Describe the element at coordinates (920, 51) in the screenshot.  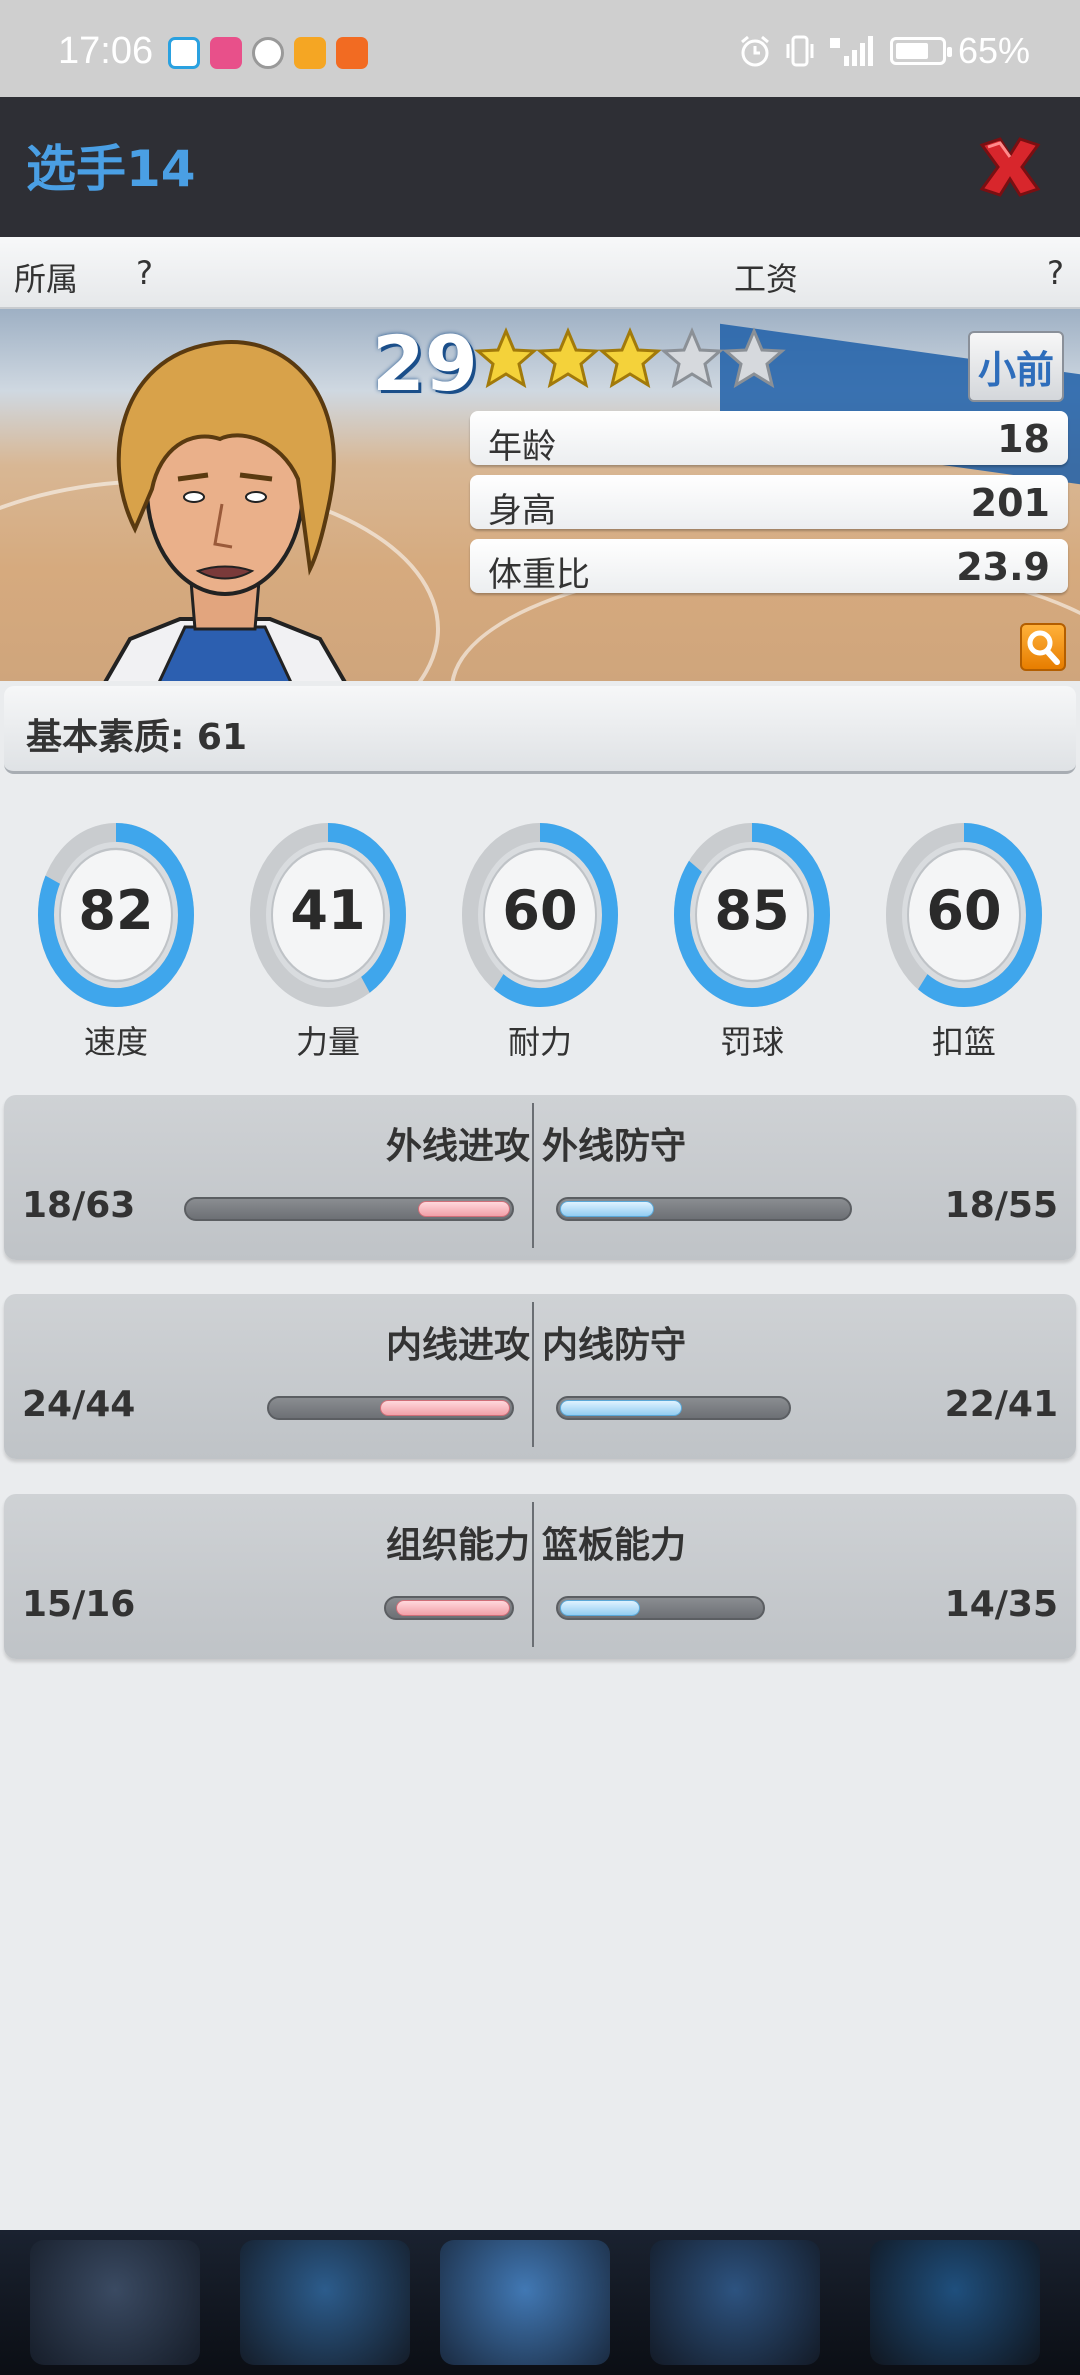
I see `battery-icon` at that location.